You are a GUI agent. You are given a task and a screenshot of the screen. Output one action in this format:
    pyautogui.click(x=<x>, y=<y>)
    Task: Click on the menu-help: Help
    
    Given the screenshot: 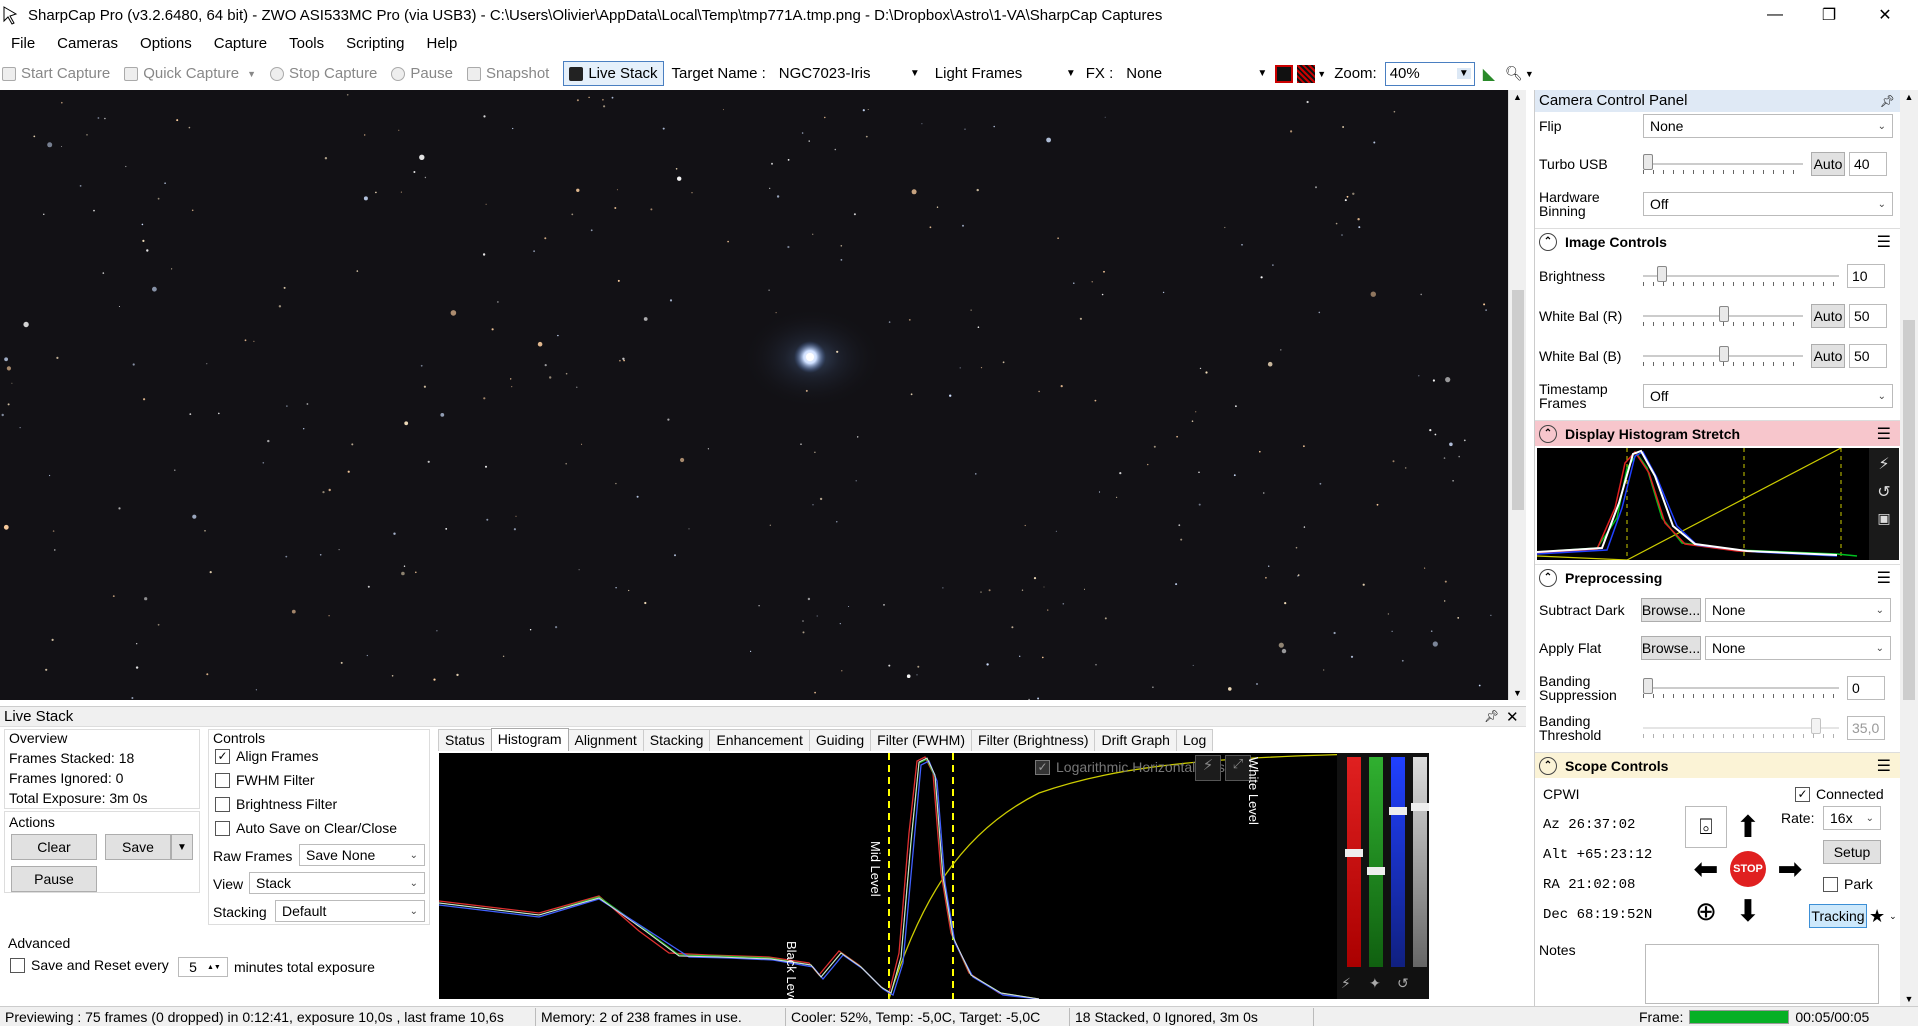 What is the action you would take?
    pyautogui.click(x=442, y=44)
    